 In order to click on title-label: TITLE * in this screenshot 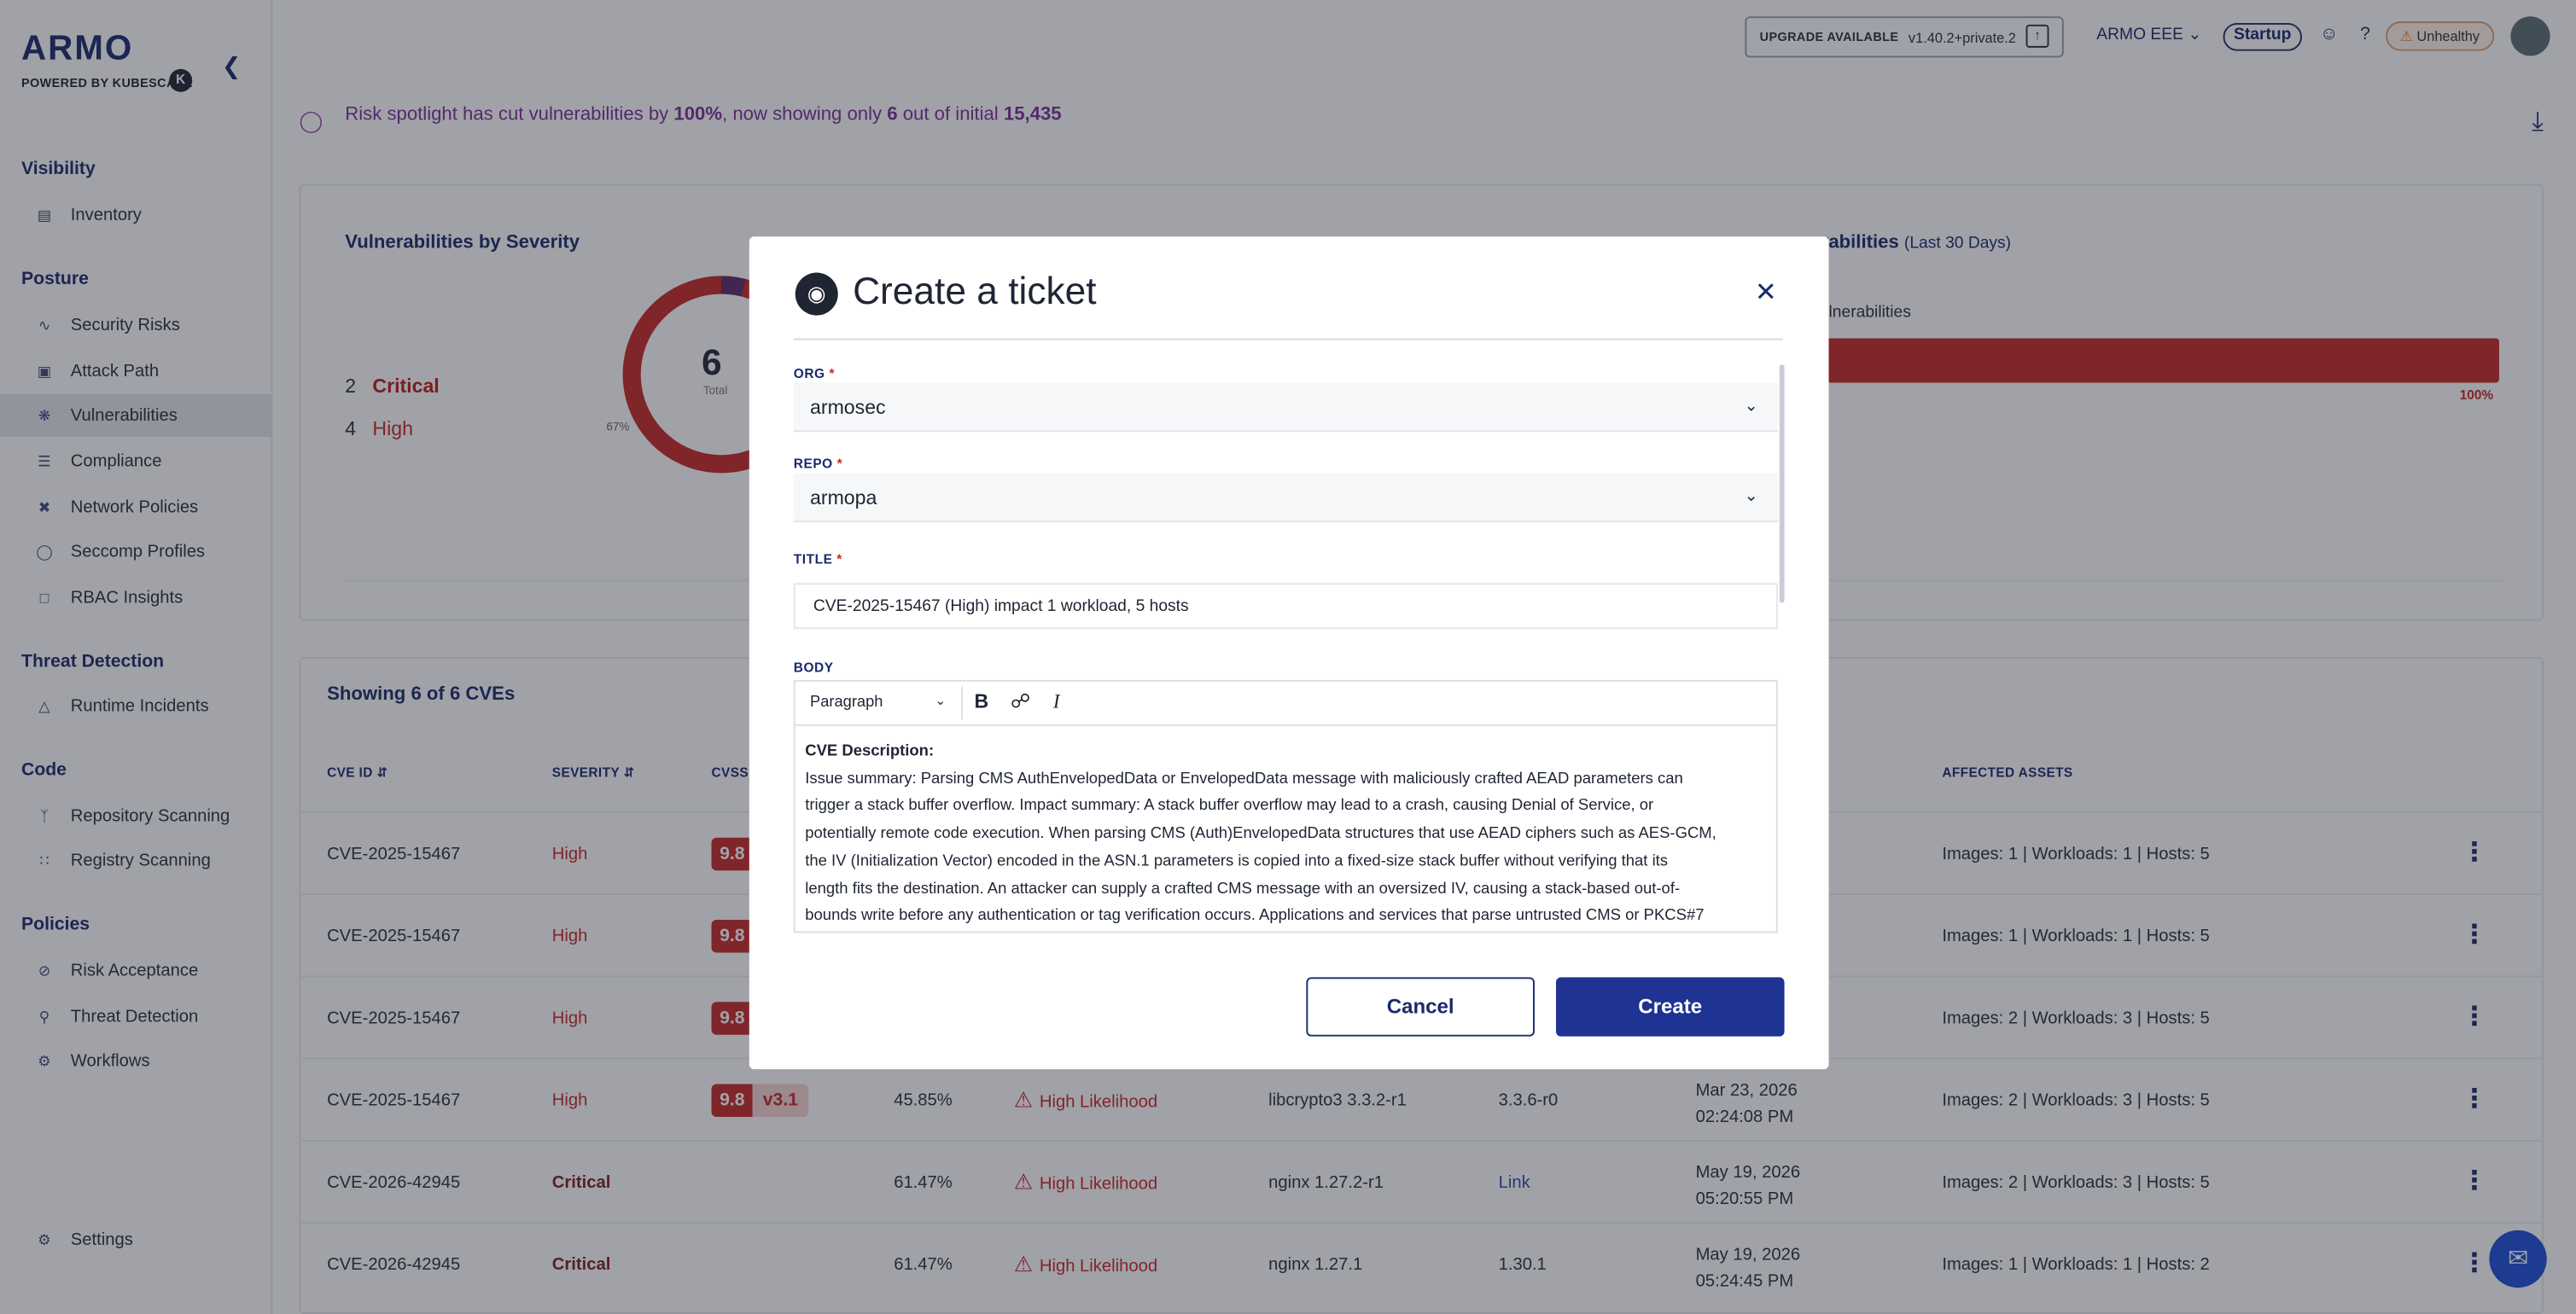, I will do `click(817, 559)`.